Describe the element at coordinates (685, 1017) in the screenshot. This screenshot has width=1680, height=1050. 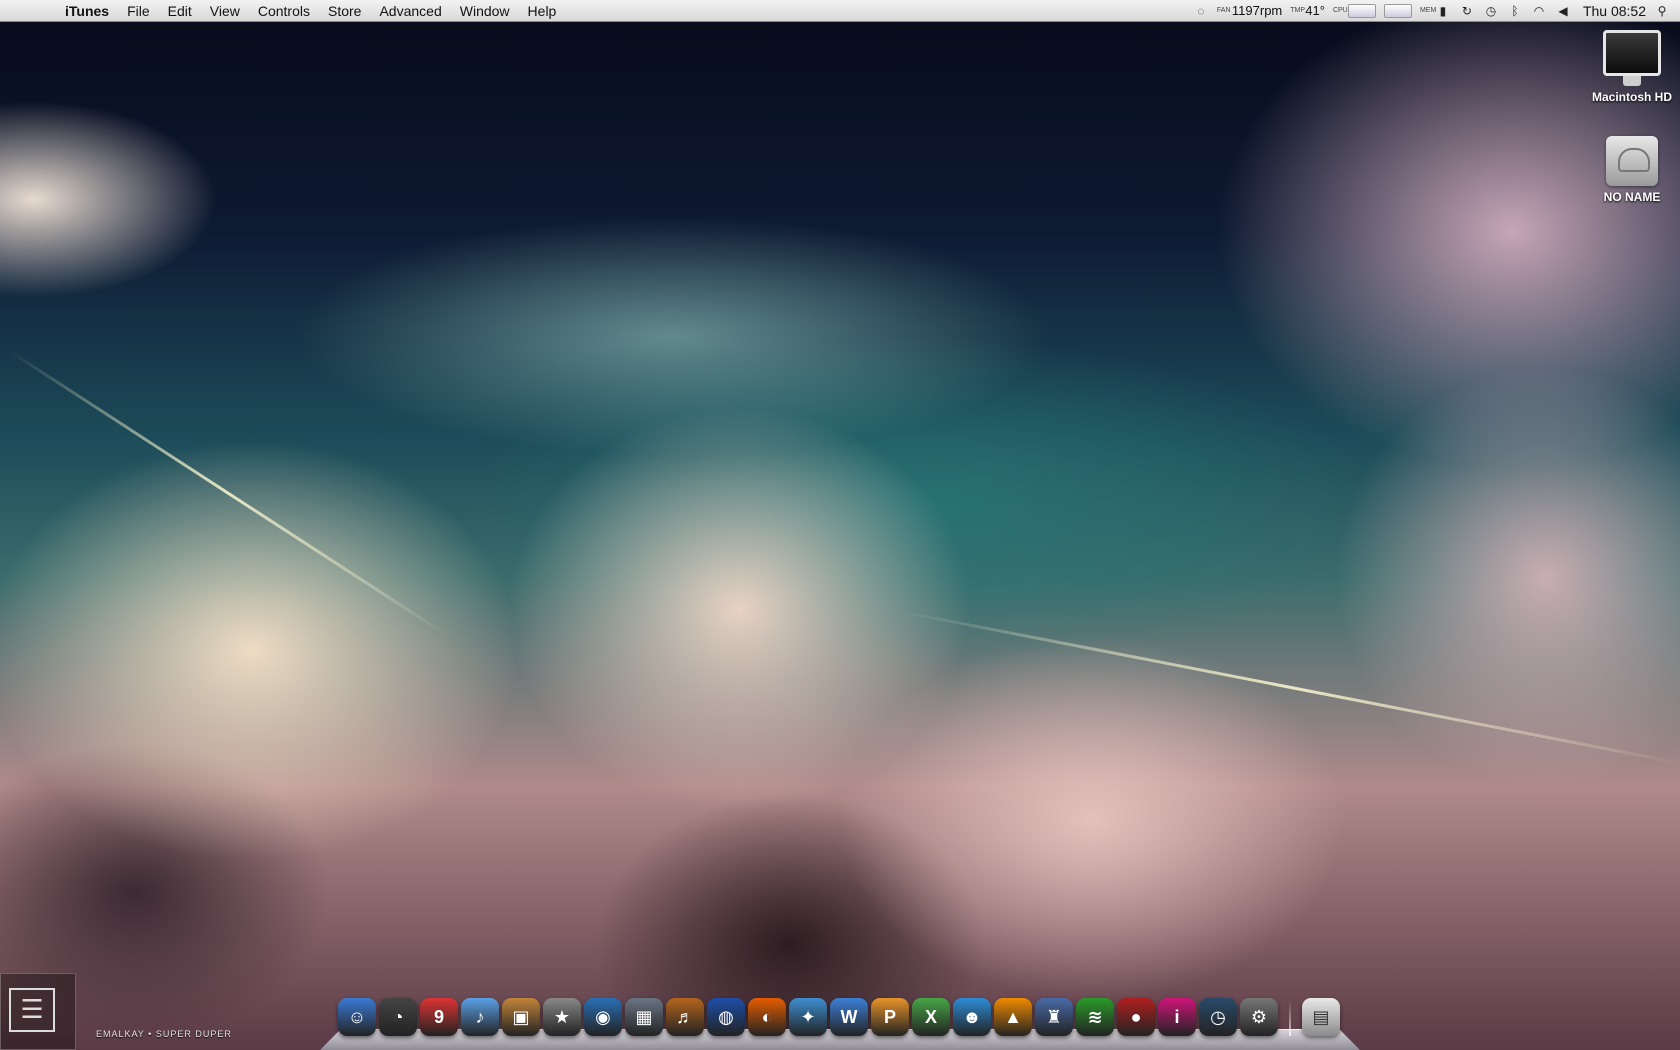
I see `garageband-icon: ♬` at that location.